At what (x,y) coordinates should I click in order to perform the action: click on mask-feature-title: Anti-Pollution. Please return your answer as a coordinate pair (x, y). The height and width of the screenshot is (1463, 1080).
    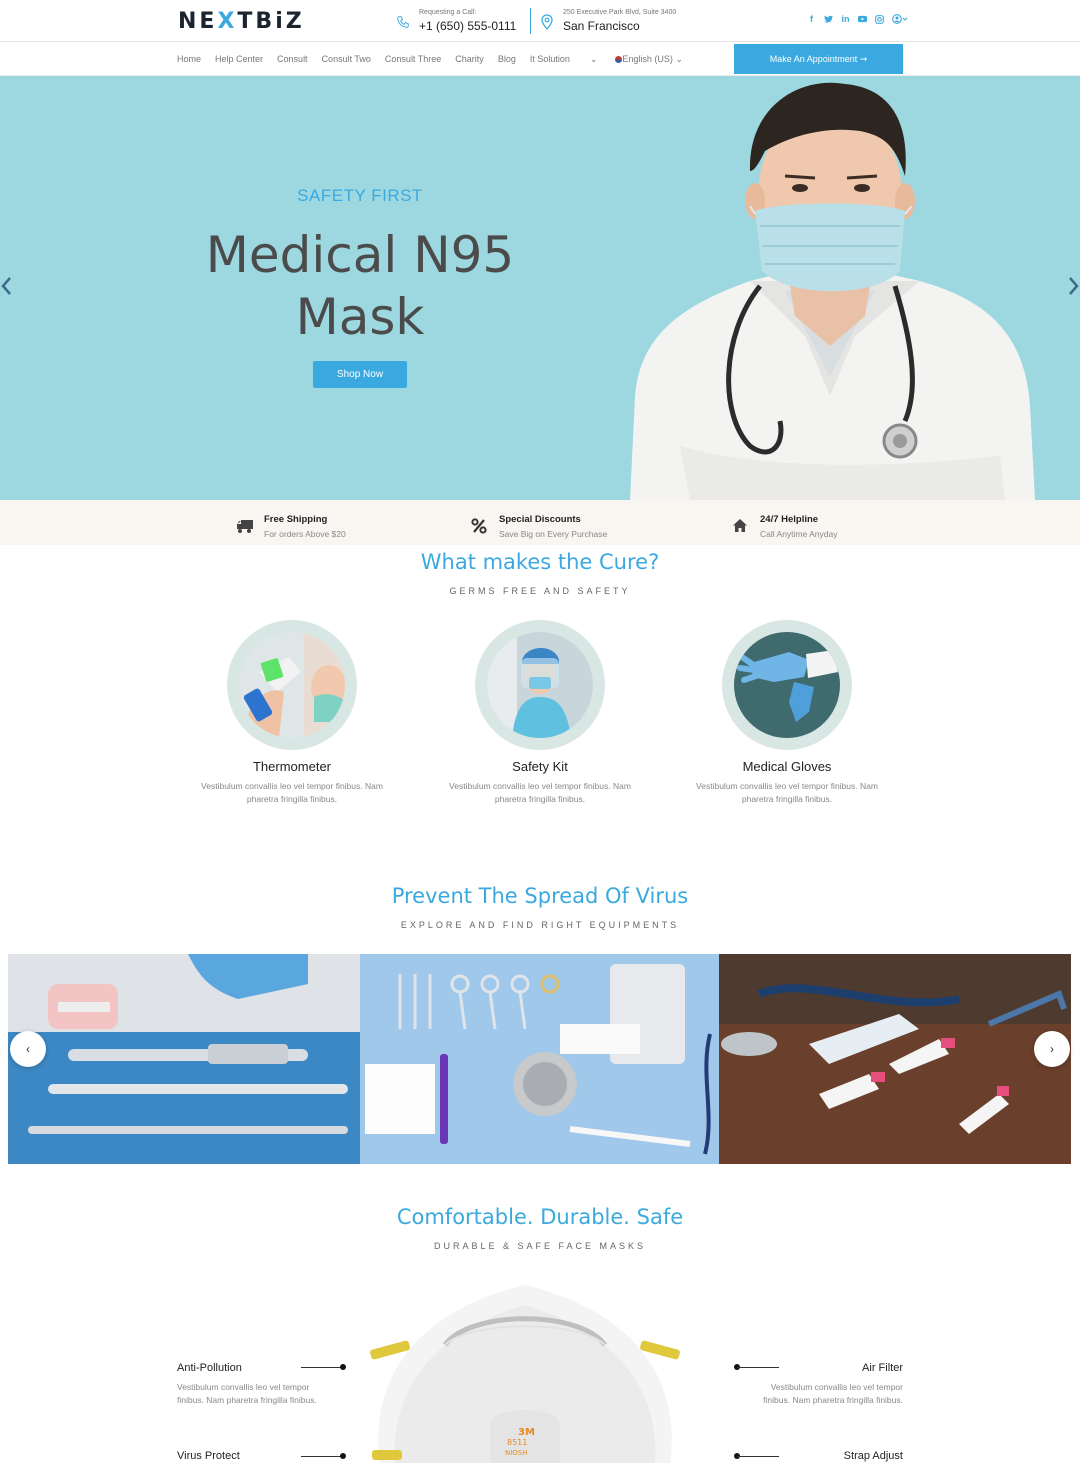
    Looking at the image, I should click on (209, 1368).